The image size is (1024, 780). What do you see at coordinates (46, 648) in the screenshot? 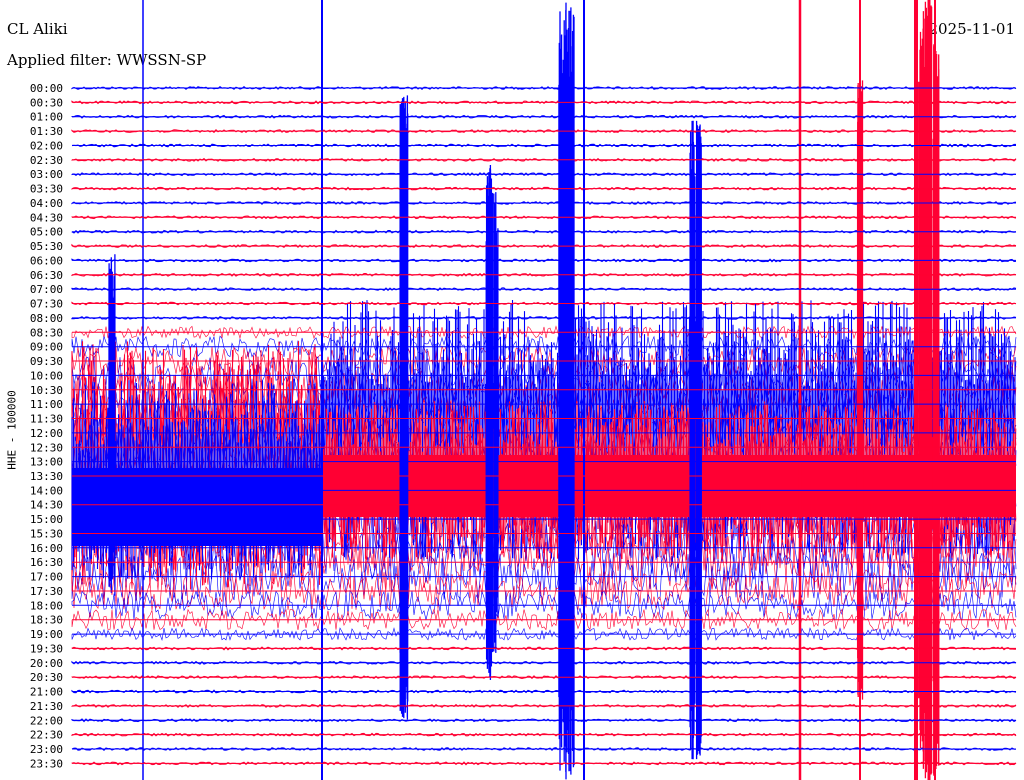
I see `row-tick-label: 19:30` at bounding box center [46, 648].